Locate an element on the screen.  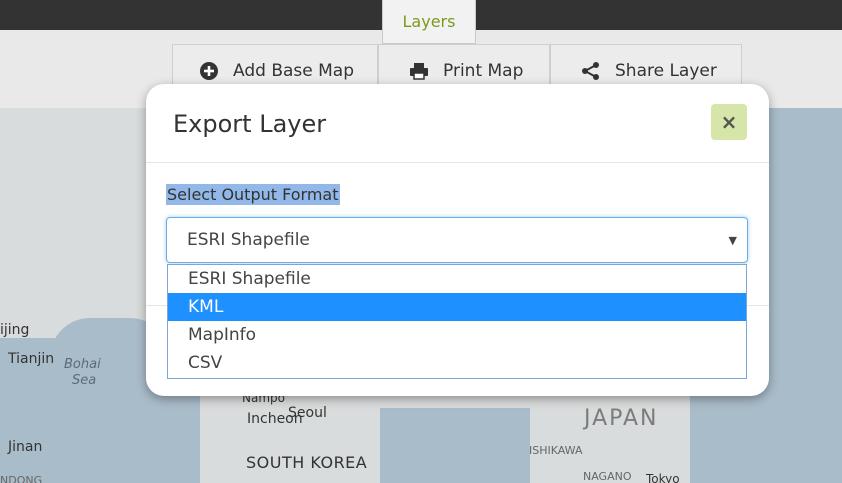
map-label-incheon: Incheon is located at coordinates (275, 419).